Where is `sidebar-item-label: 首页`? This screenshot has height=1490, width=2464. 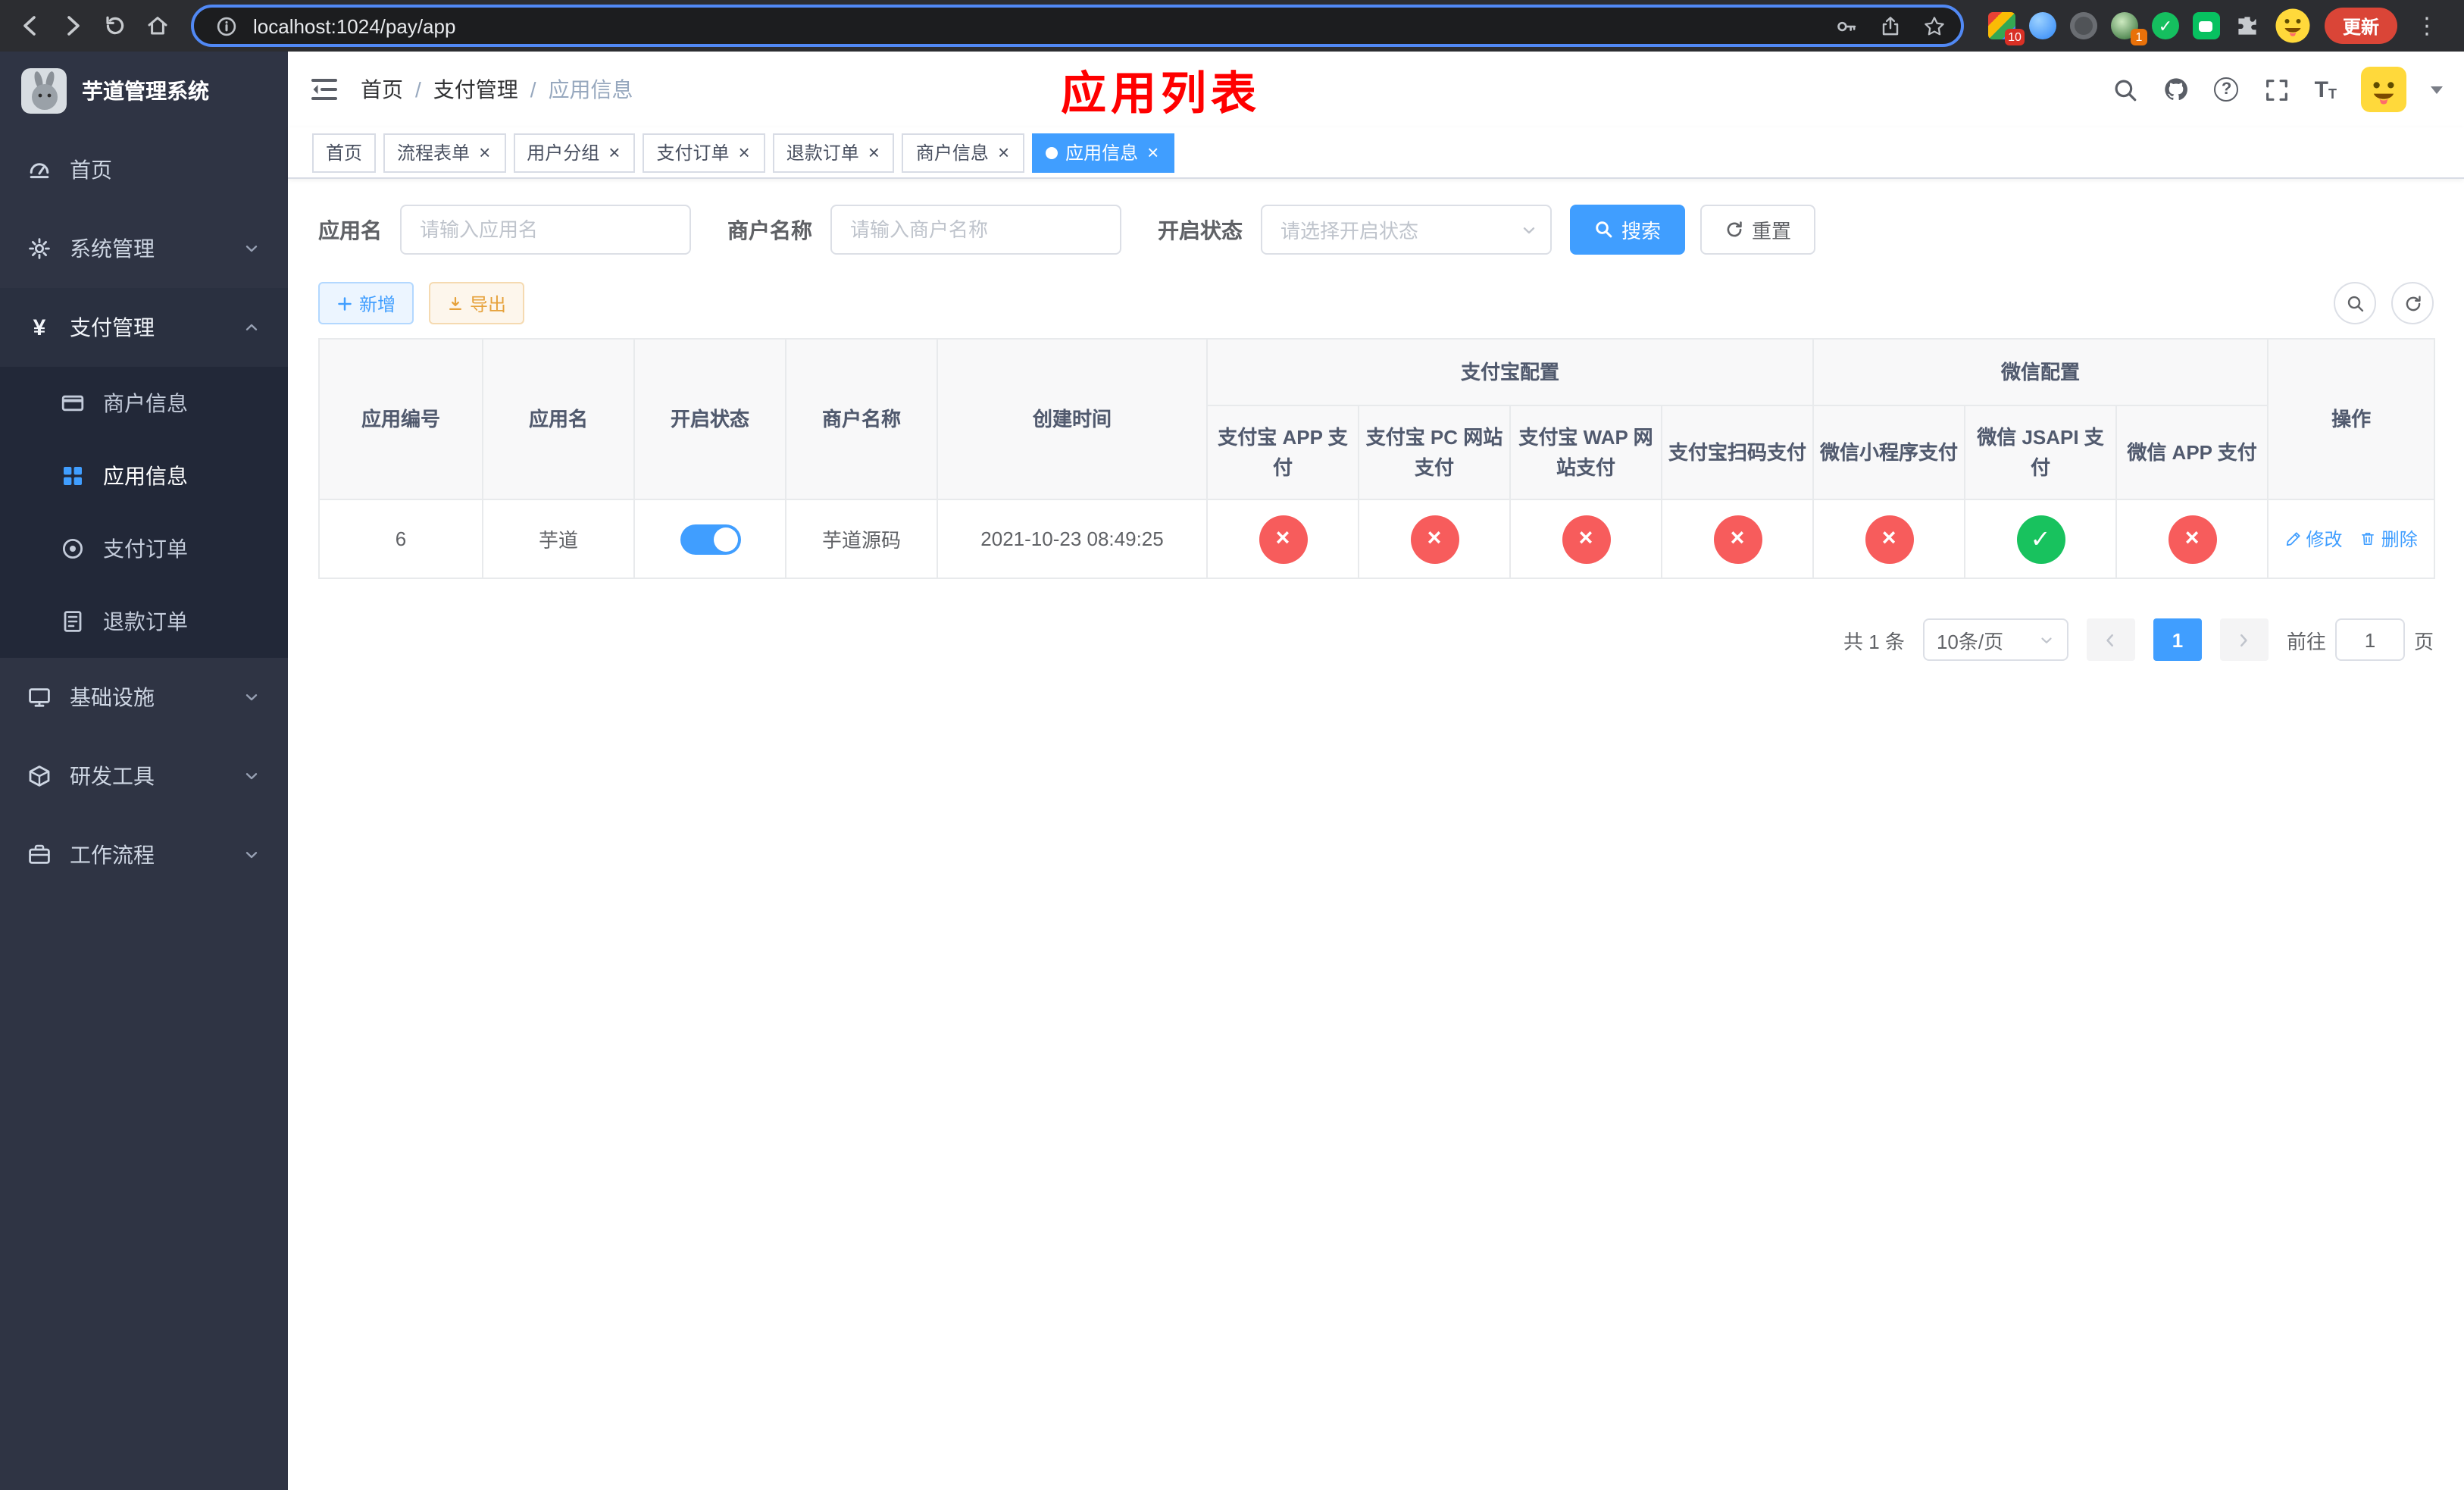
sidebar-item-label: 首页 is located at coordinates (91, 170).